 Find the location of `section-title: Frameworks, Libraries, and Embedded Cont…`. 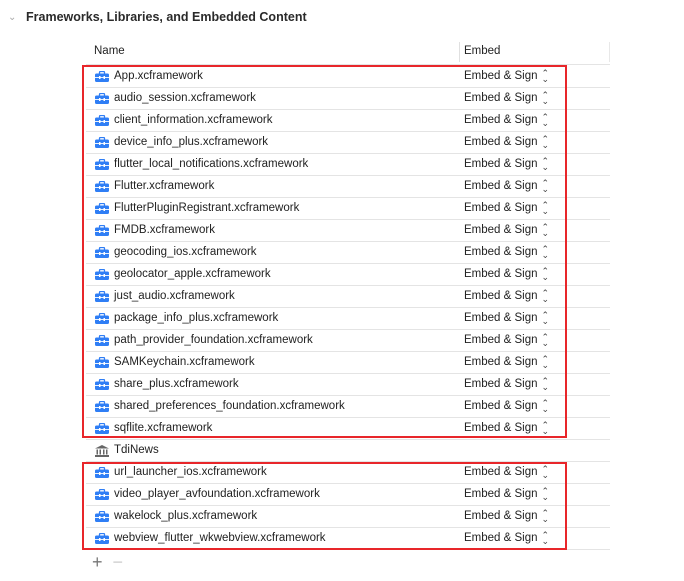

section-title: Frameworks, Libraries, and Embedded Cont… is located at coordinates (166, 17).